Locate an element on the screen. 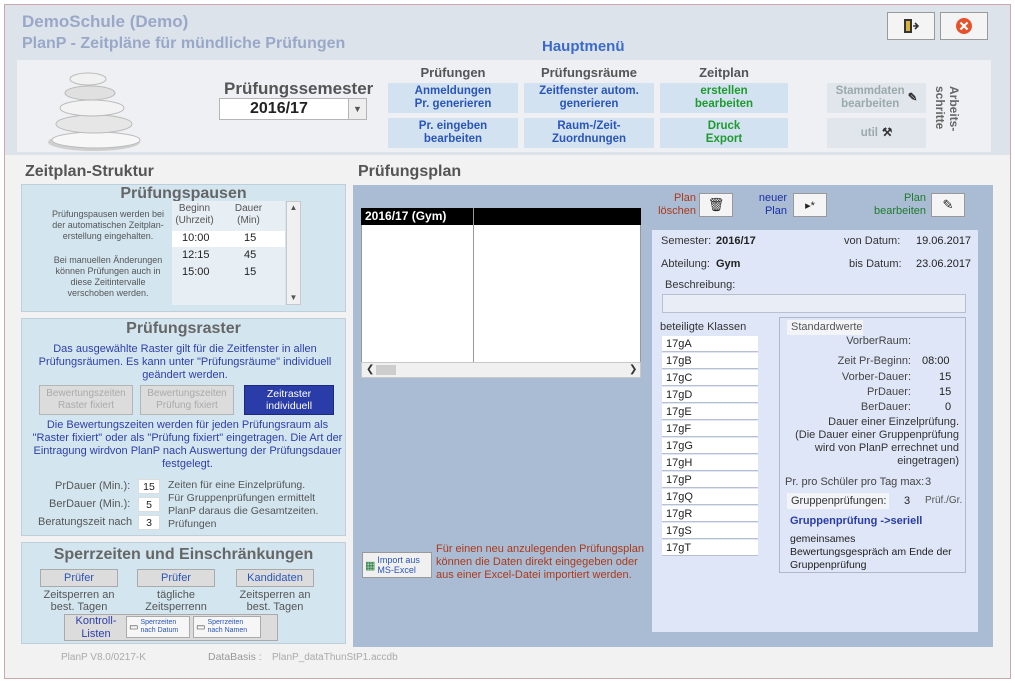 Image resolution: width=1015 pixels, height=683 pixels. scroll-down-icon: ▼ is located at coordinates (293, 298).